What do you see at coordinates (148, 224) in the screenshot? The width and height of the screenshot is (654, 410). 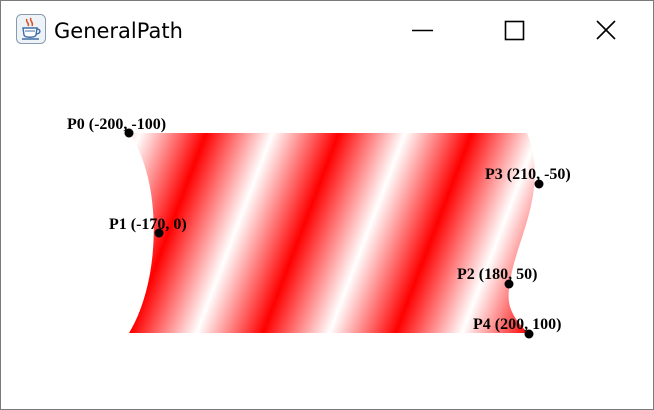 I see `point-label-p1: P1 (-170, 0)` at bounding box center [148, 224].